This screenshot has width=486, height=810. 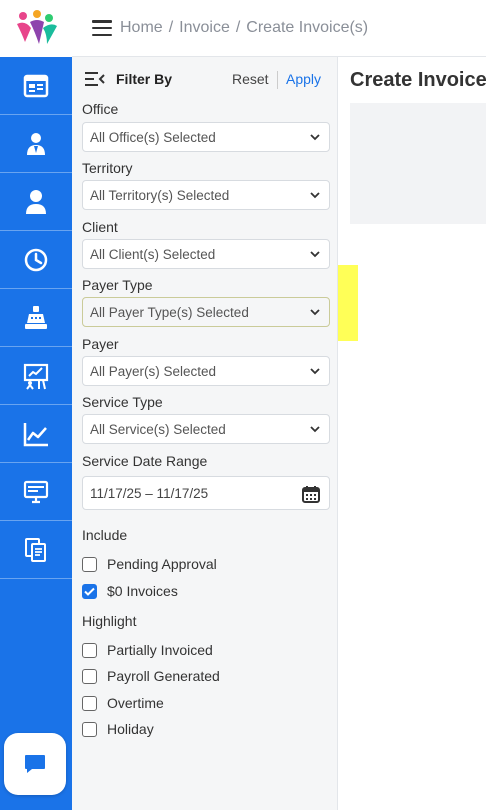 I want to click on nav-reports, so click(x=36, y=376).